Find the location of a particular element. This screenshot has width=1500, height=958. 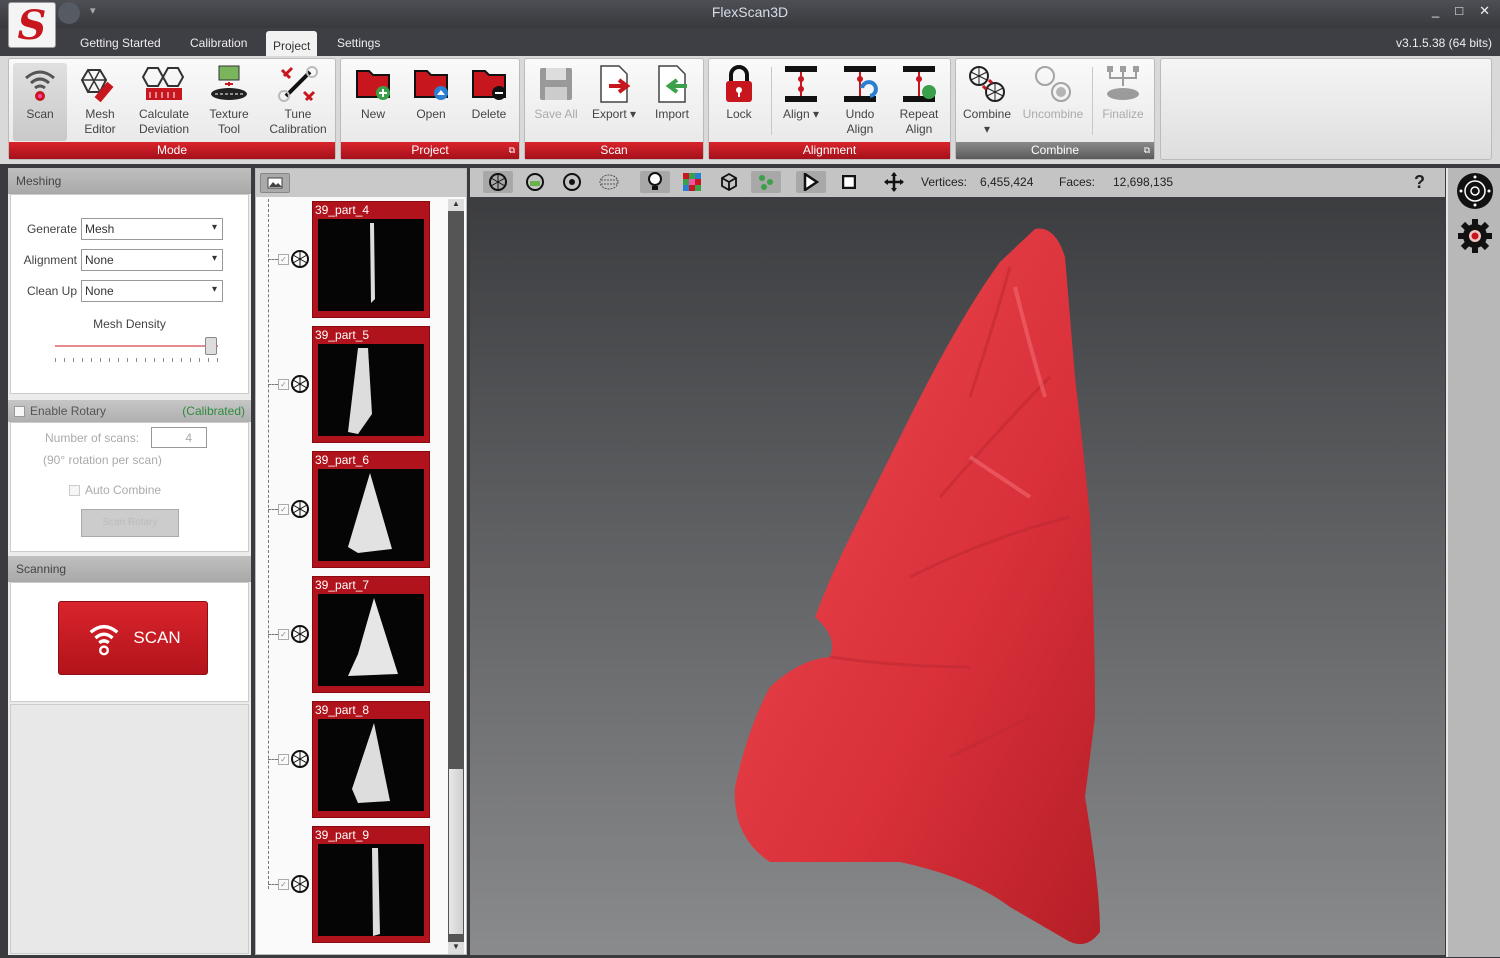

scan-list-scrollbar: ▲ ▼ is located at coordinates (456, 576).